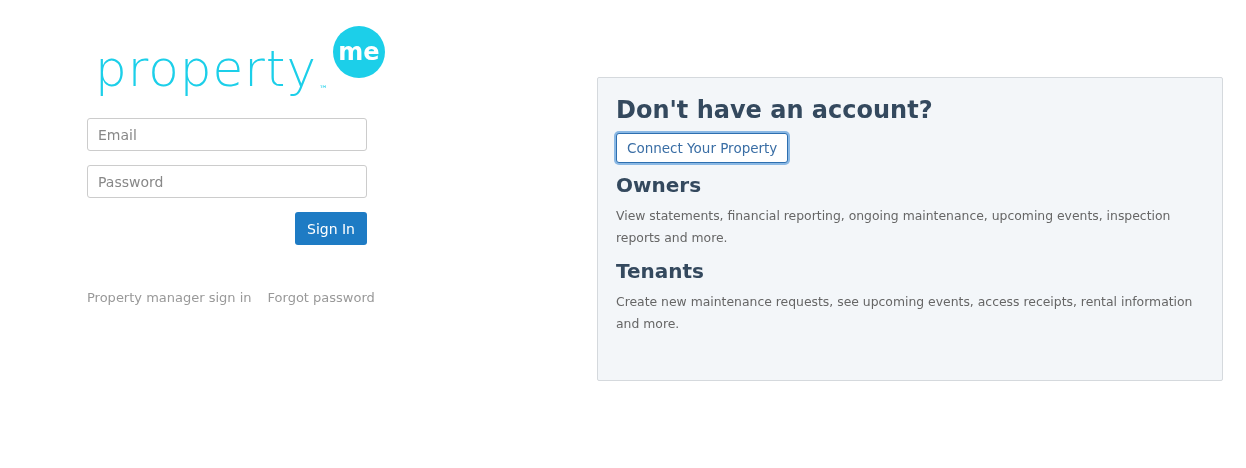  What do you see at coordinates (702, 148) in the screenshot?
I see `connect-property-button: Connect Your Property` at bounding box center [702, 148].